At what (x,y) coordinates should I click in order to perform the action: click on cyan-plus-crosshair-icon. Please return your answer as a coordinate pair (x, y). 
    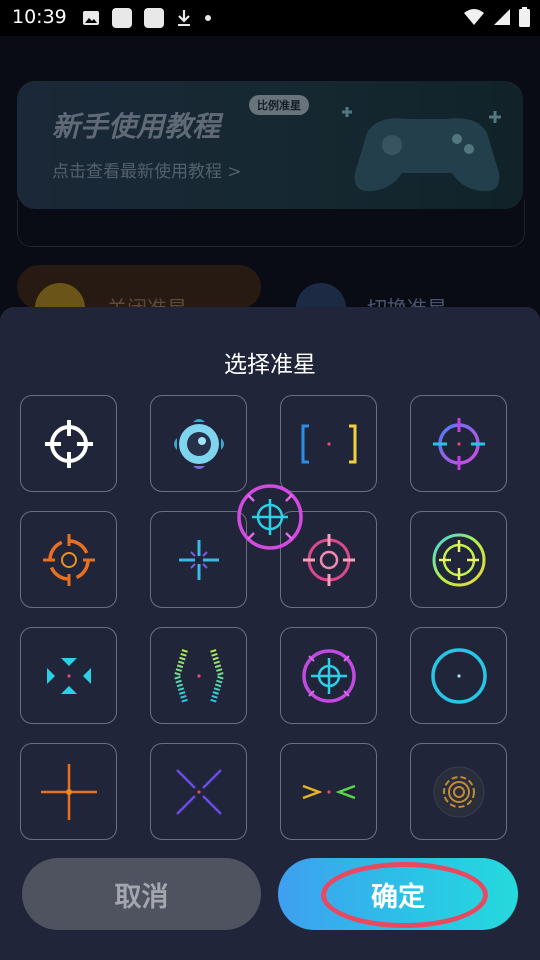
    Looking at the image, I should click on (198, 559).